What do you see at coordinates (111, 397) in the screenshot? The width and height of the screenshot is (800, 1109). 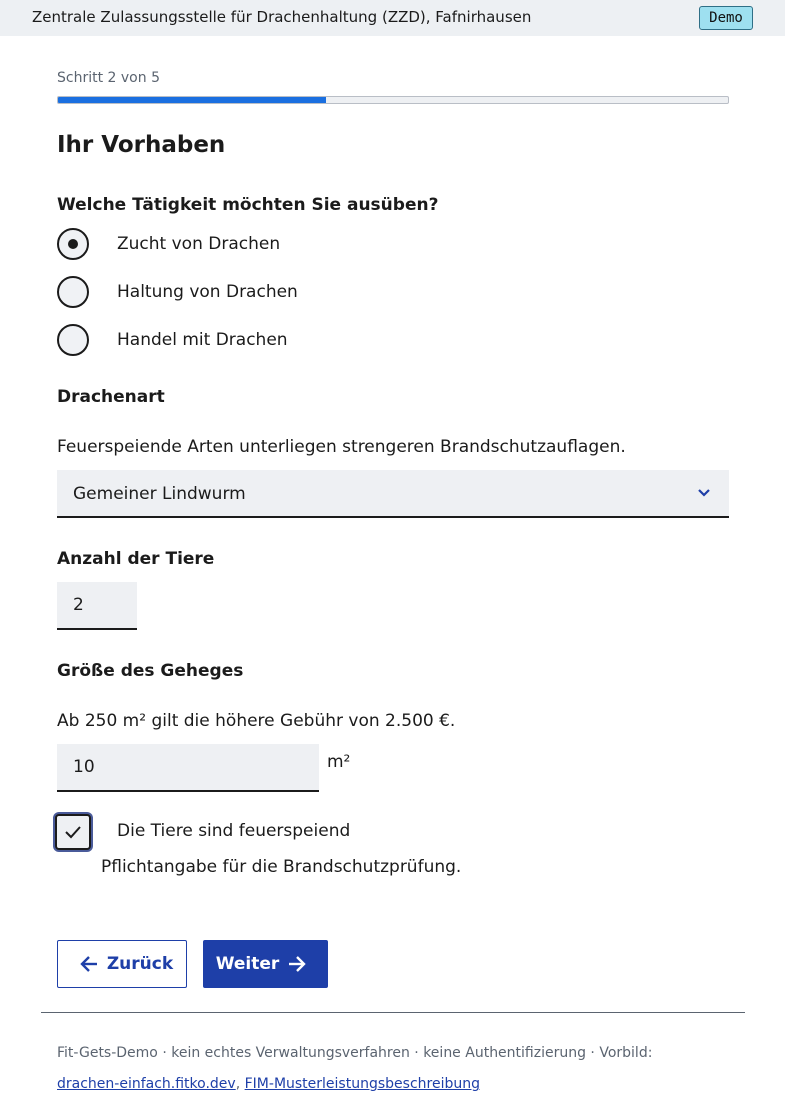 I see `species-label: Drachenart` at bounding box center [111, 397].